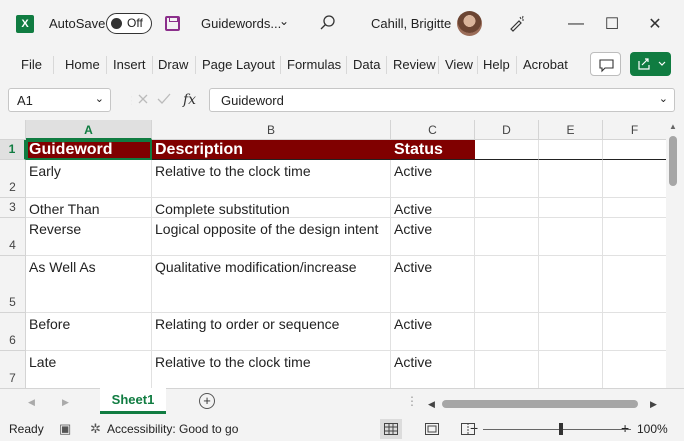 The width and height of the screenshot is (684, 441). Describe the element at coordinates (561, 429) in the screenshot. I see `zoom-slider-thumb` at that location.